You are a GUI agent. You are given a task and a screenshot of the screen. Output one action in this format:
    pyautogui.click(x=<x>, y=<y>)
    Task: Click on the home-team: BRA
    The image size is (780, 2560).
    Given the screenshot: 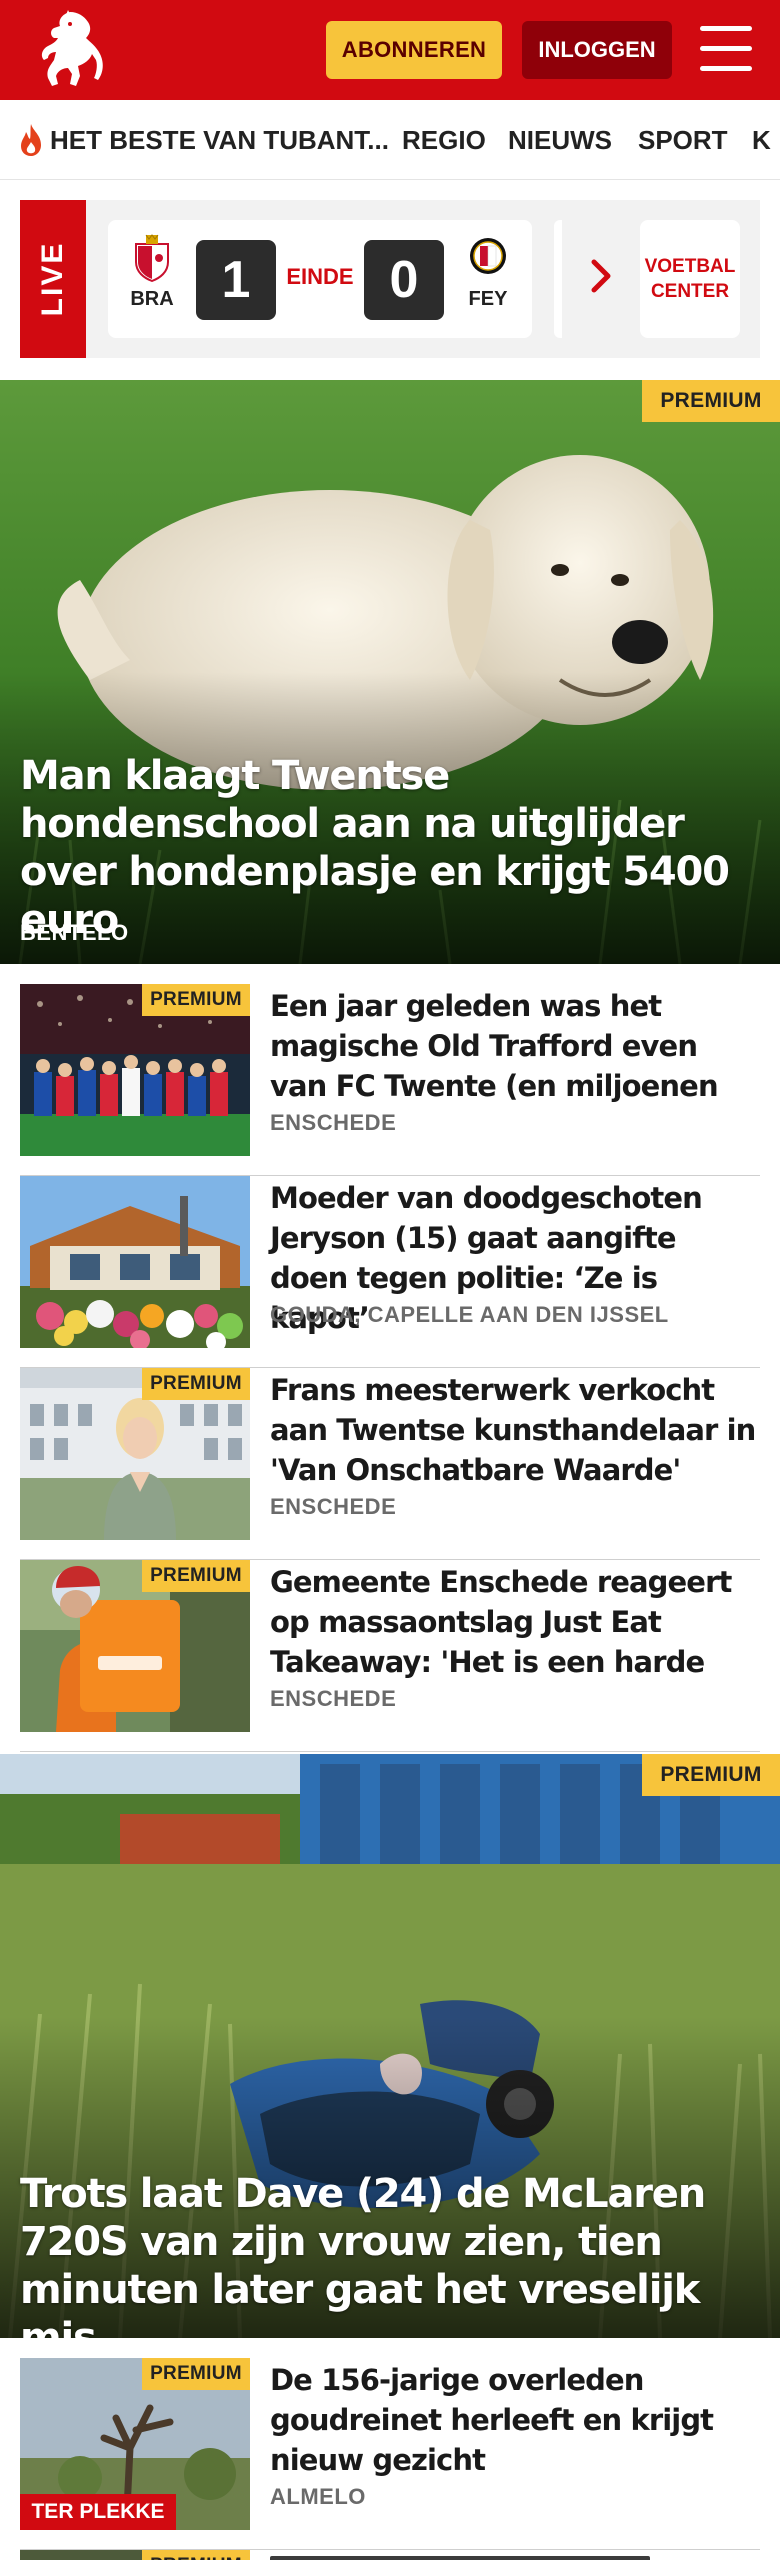 What is the action you would take?
    pyautogui.click(x=152, y=272)
    